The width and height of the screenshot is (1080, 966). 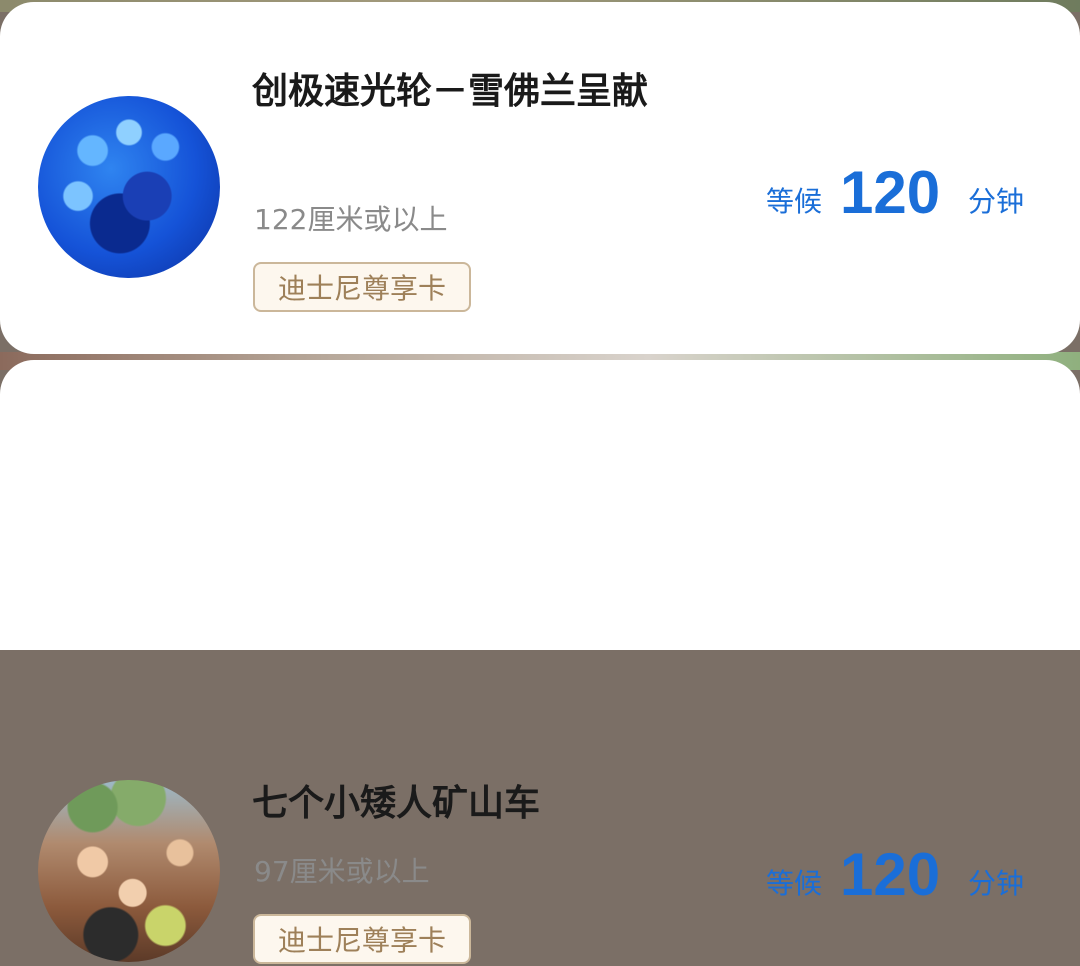 I want to click on height-requirement: 97厘米或以上, so click(x=342, y=871).